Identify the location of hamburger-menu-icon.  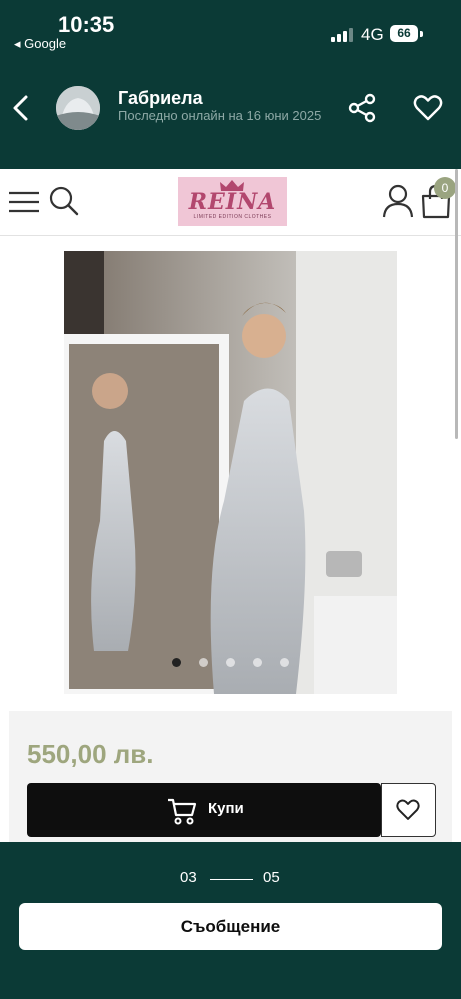
(24, 202).